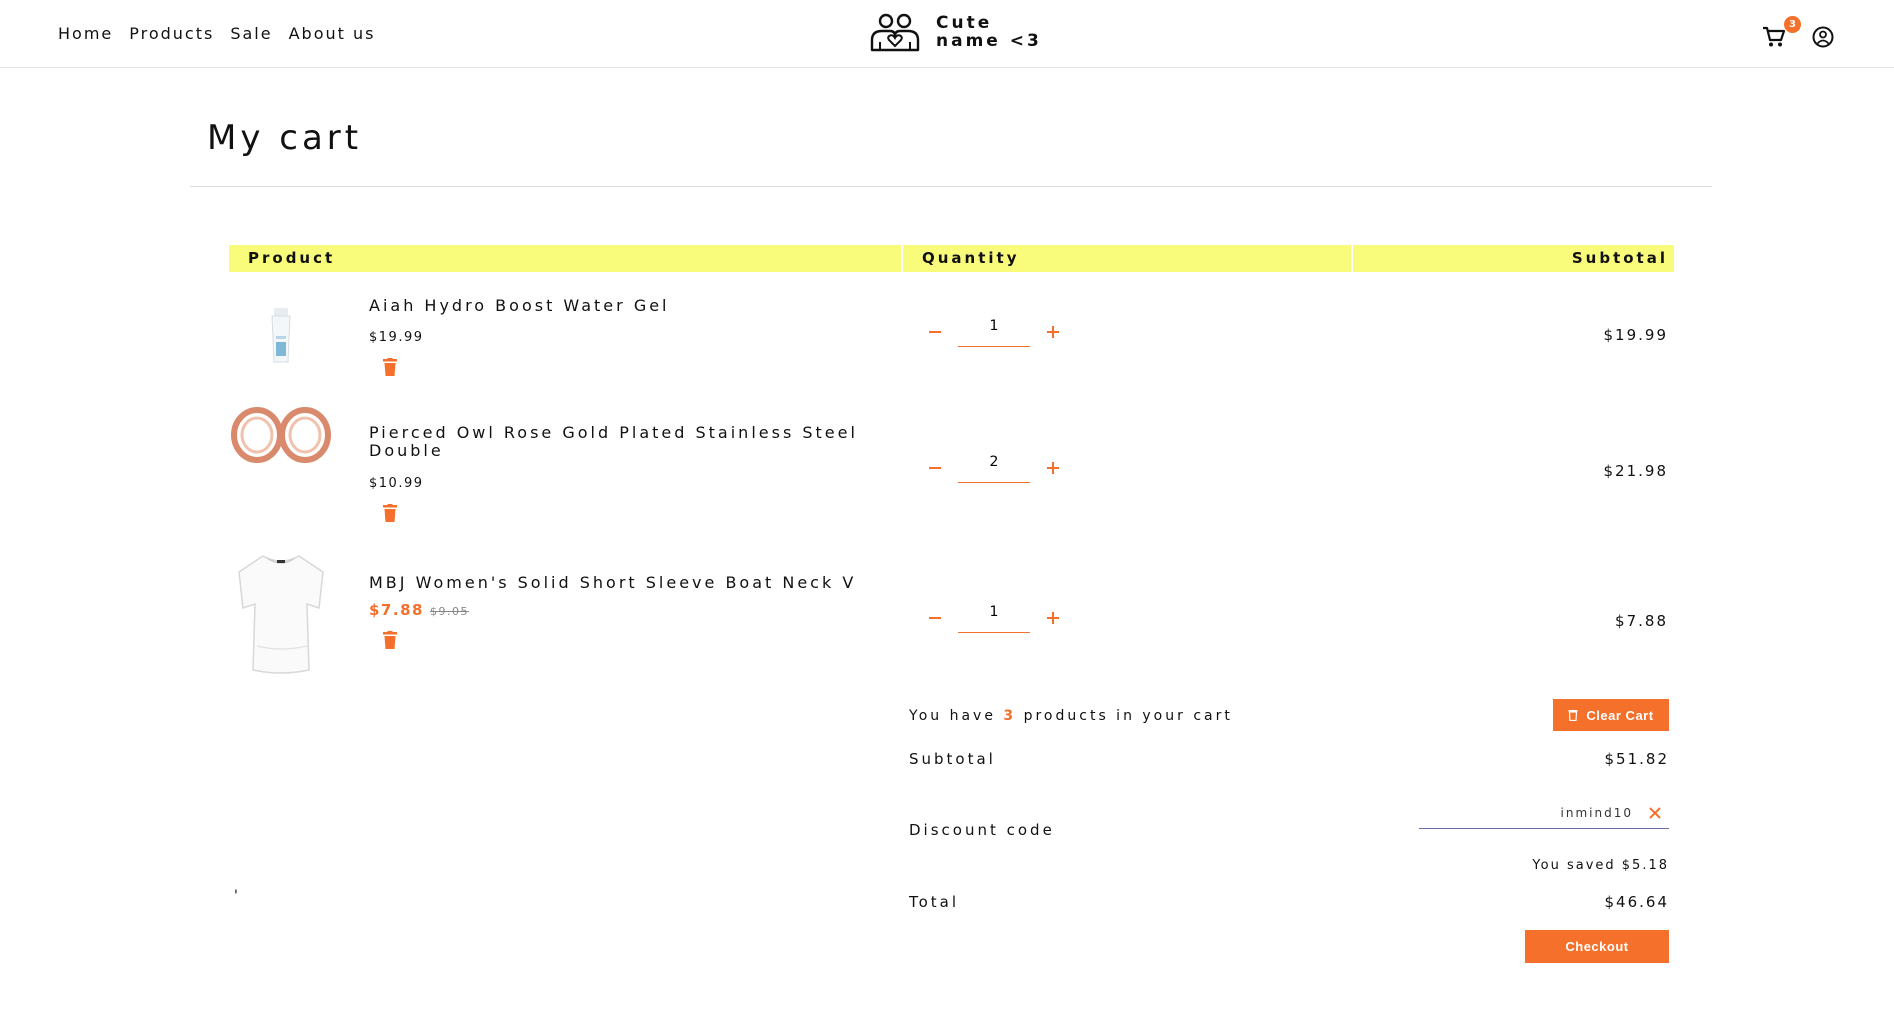 The image size is (1894, 1023). What do you see at coordinates (1792, 24) in the screenshot?
I see `cart-count-badge: 3` at bounding box center [1792, 24].